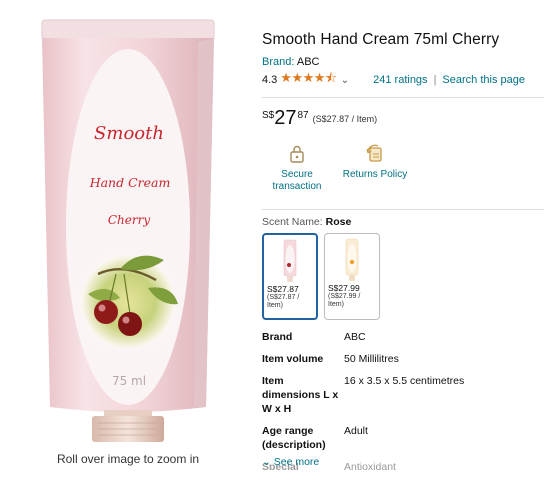 Image resolution: width=554 pixels, height=480 pixels. What do you see at coordinates (283, 301) in the screenshot?
I see `variant-unit-price: (S$27.87 / Item)` at bounding box center [283, 301].